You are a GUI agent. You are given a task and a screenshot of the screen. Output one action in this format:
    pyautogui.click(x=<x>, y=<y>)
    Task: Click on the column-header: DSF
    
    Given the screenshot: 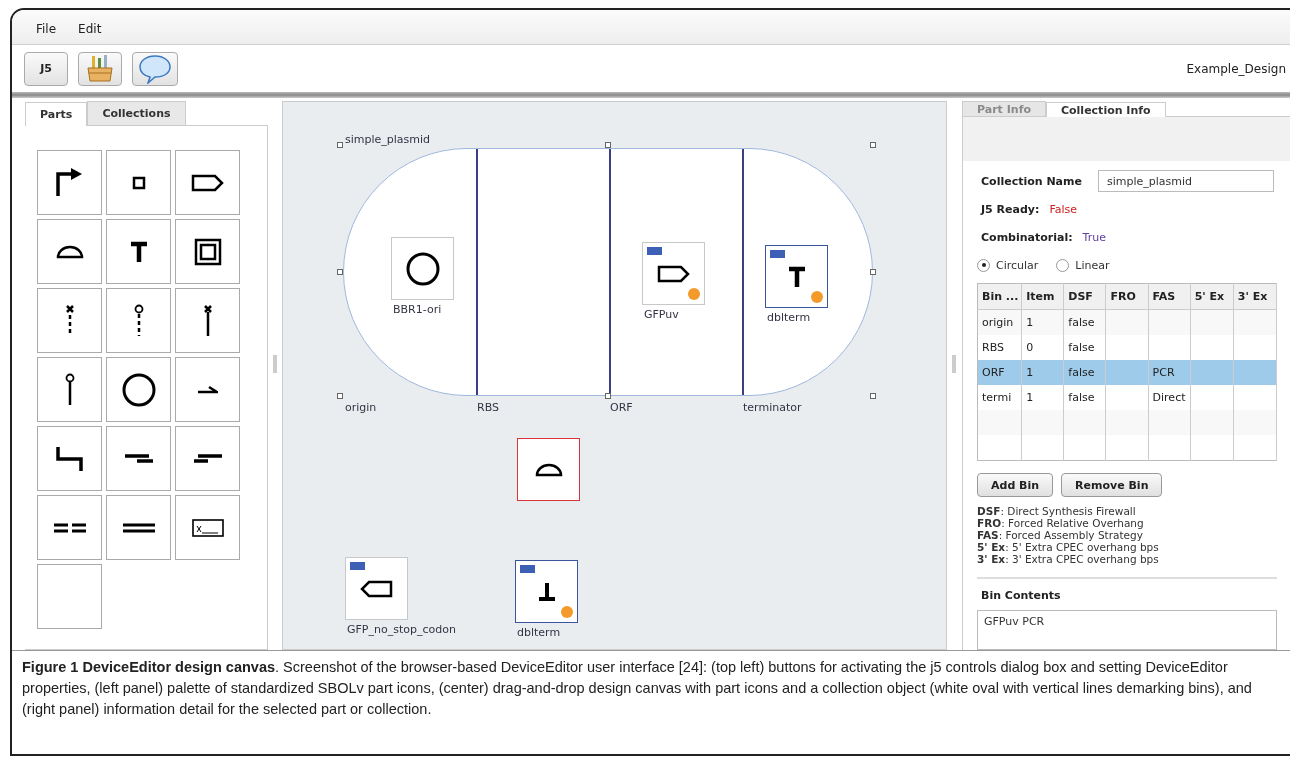 What is the action you would take?
    pyautogui.click(x=1084, y=296)
    